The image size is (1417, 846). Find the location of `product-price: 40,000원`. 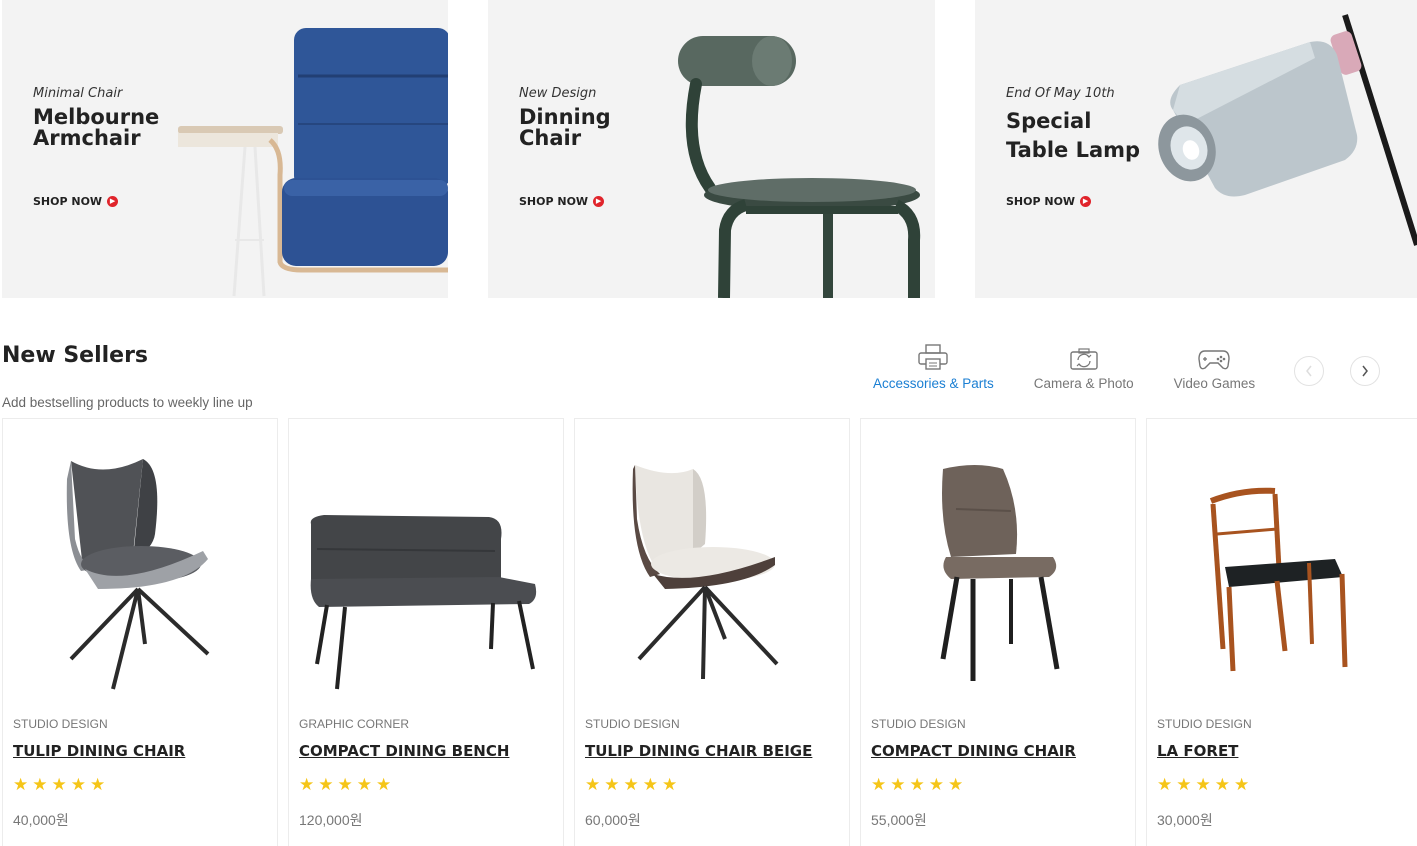

product-price: 40,000원 is located at coordinates (41, 820).